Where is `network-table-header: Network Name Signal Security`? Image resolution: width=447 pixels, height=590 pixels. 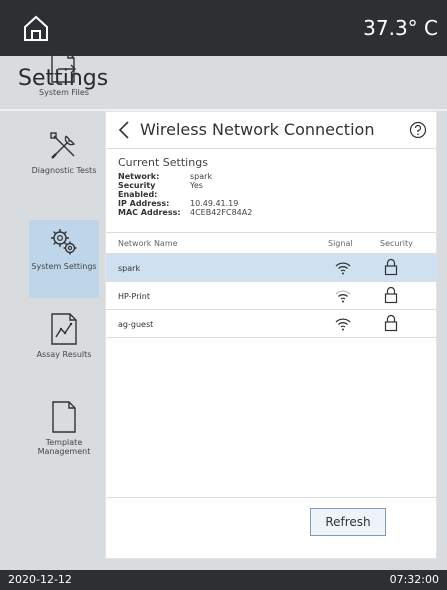
network-table-header: Network Name Signal Security is located at coordinates (272, 243).